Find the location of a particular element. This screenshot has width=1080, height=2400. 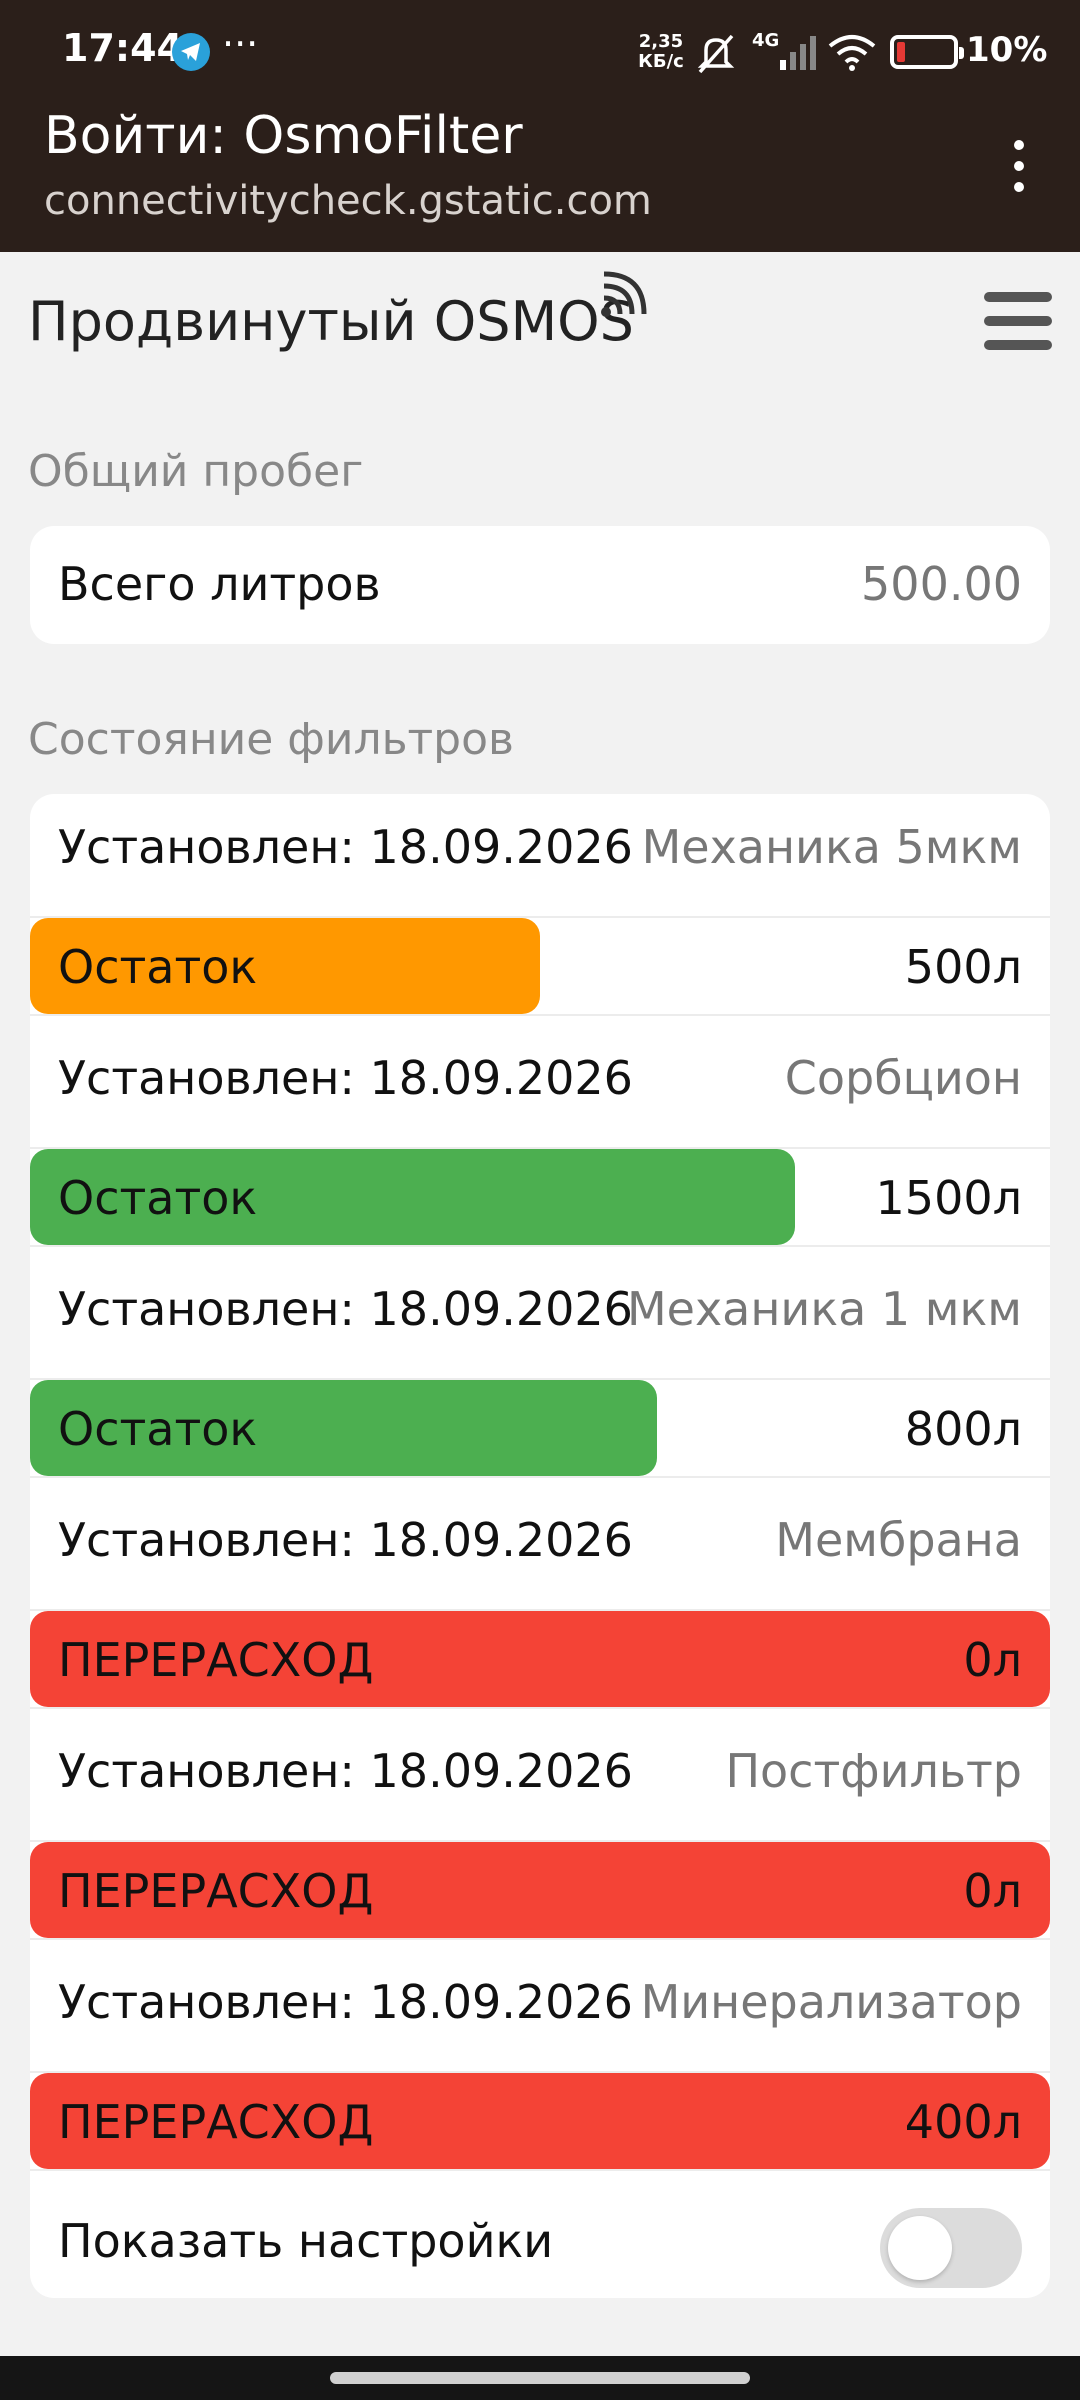

home-gesture-handle is located at coordinates (540, 2378).